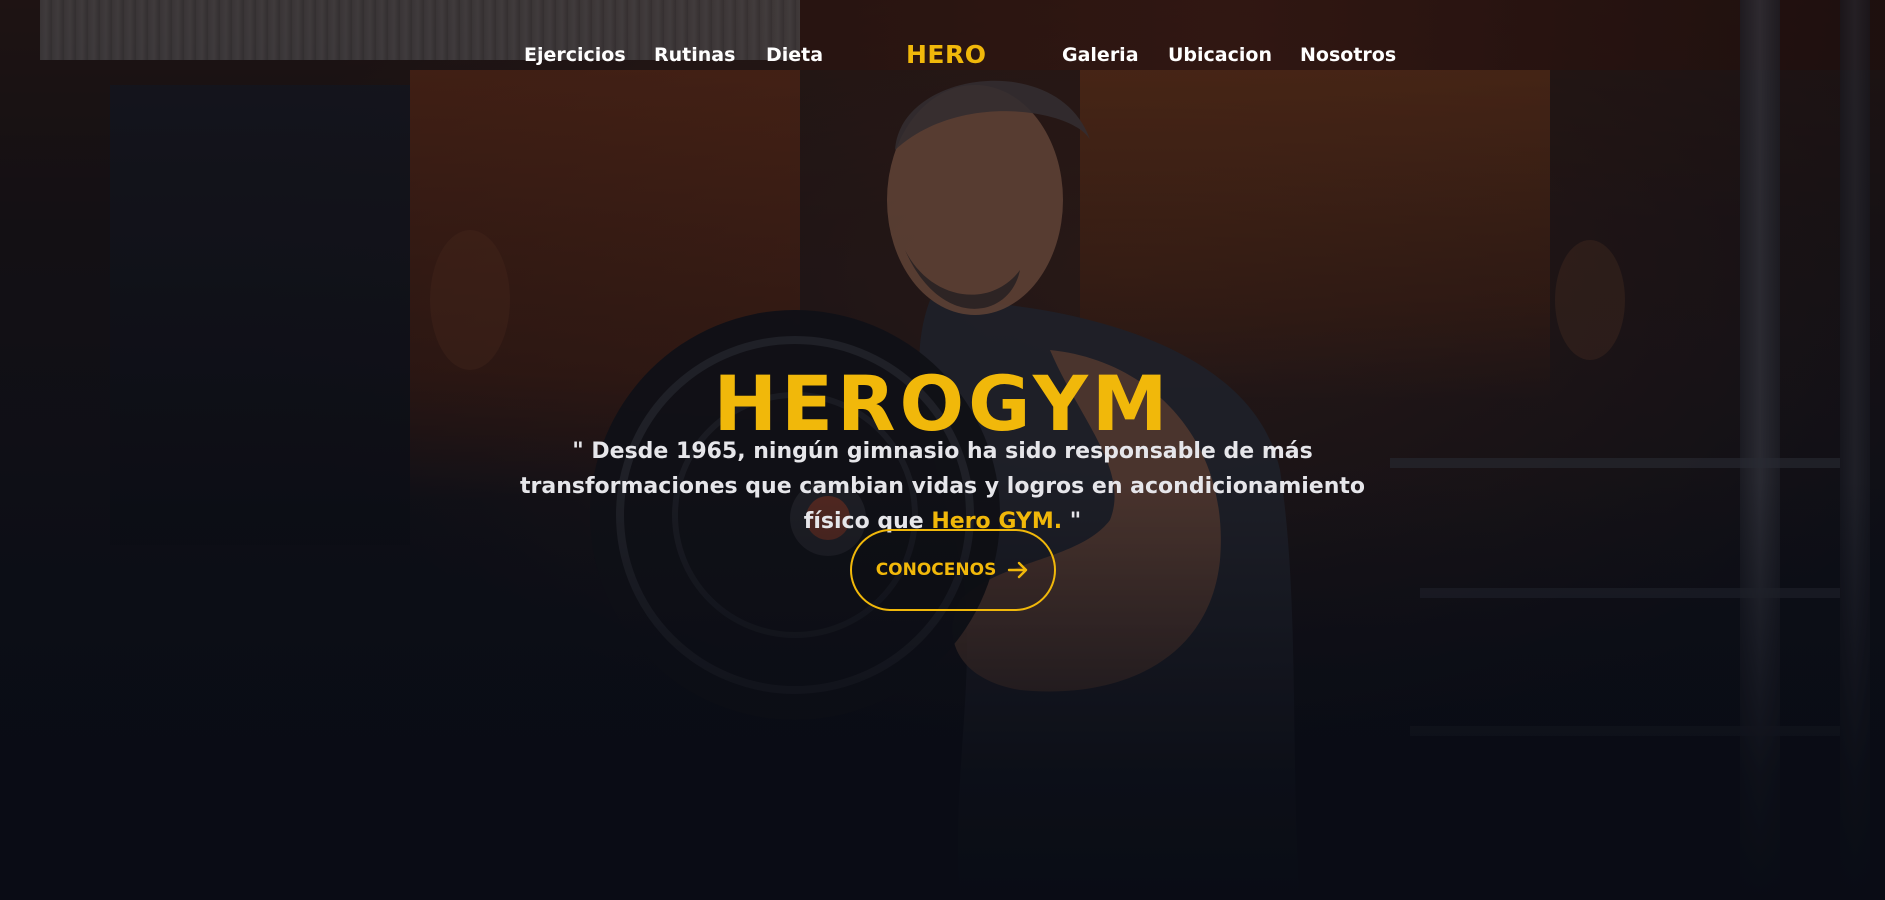  I want to click on nav-ejercicios: Ejercicios, so click(575, 55).